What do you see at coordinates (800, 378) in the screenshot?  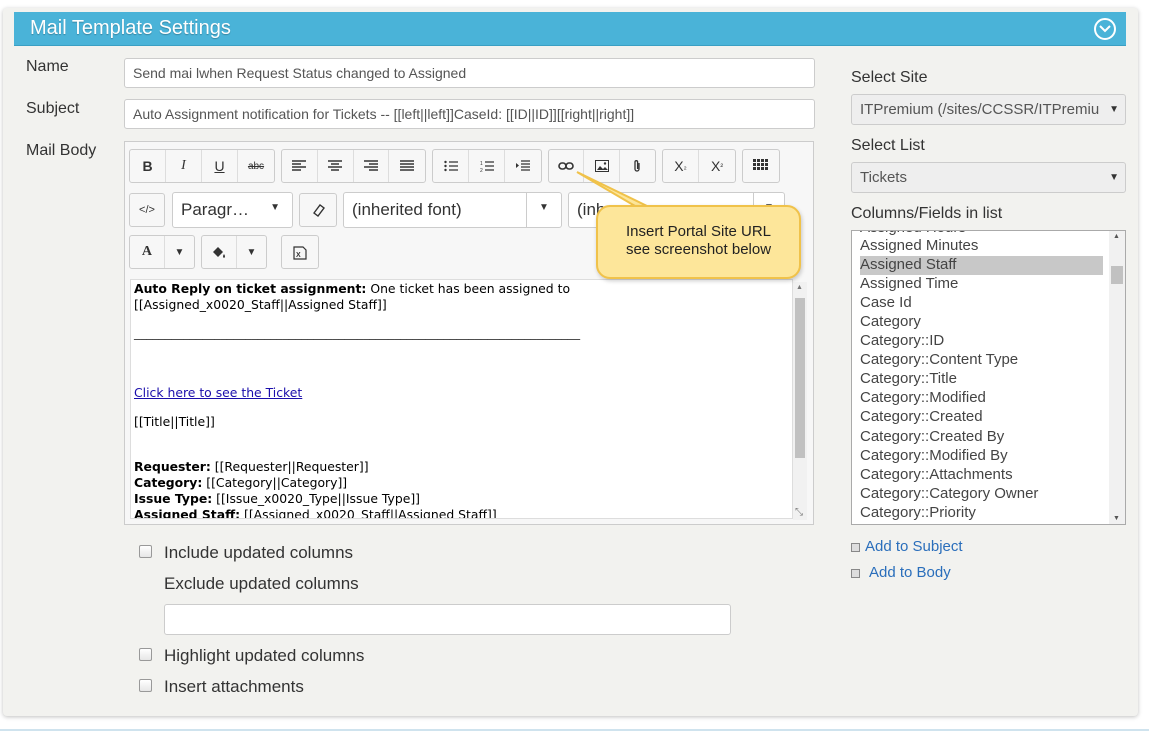 I see `editor-scrollbar-thumb` at bounding box center [800, 378].